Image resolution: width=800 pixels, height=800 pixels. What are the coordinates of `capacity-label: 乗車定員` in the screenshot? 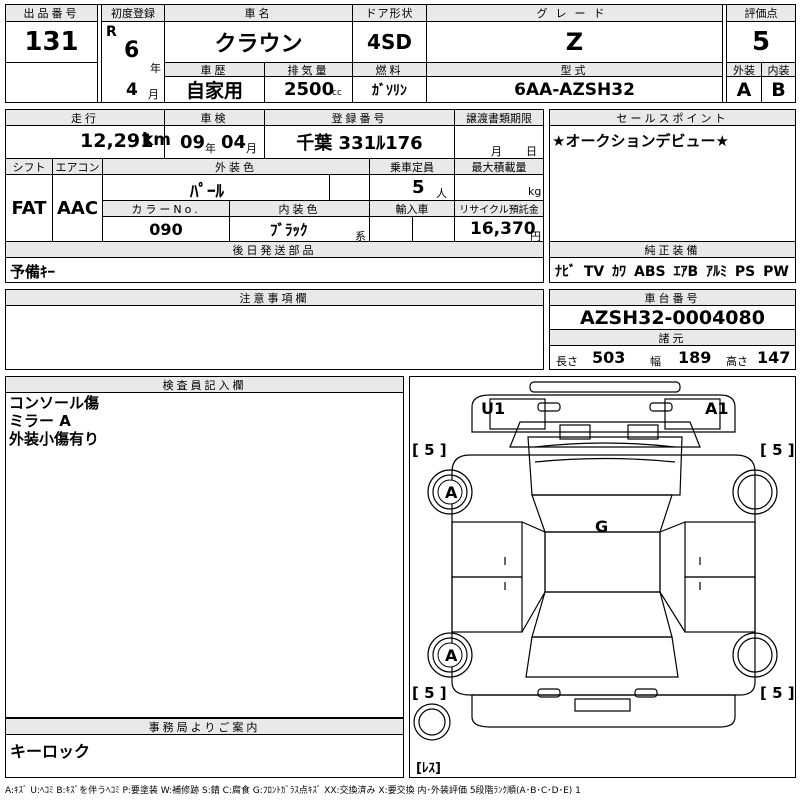 It's located at (412, 166).